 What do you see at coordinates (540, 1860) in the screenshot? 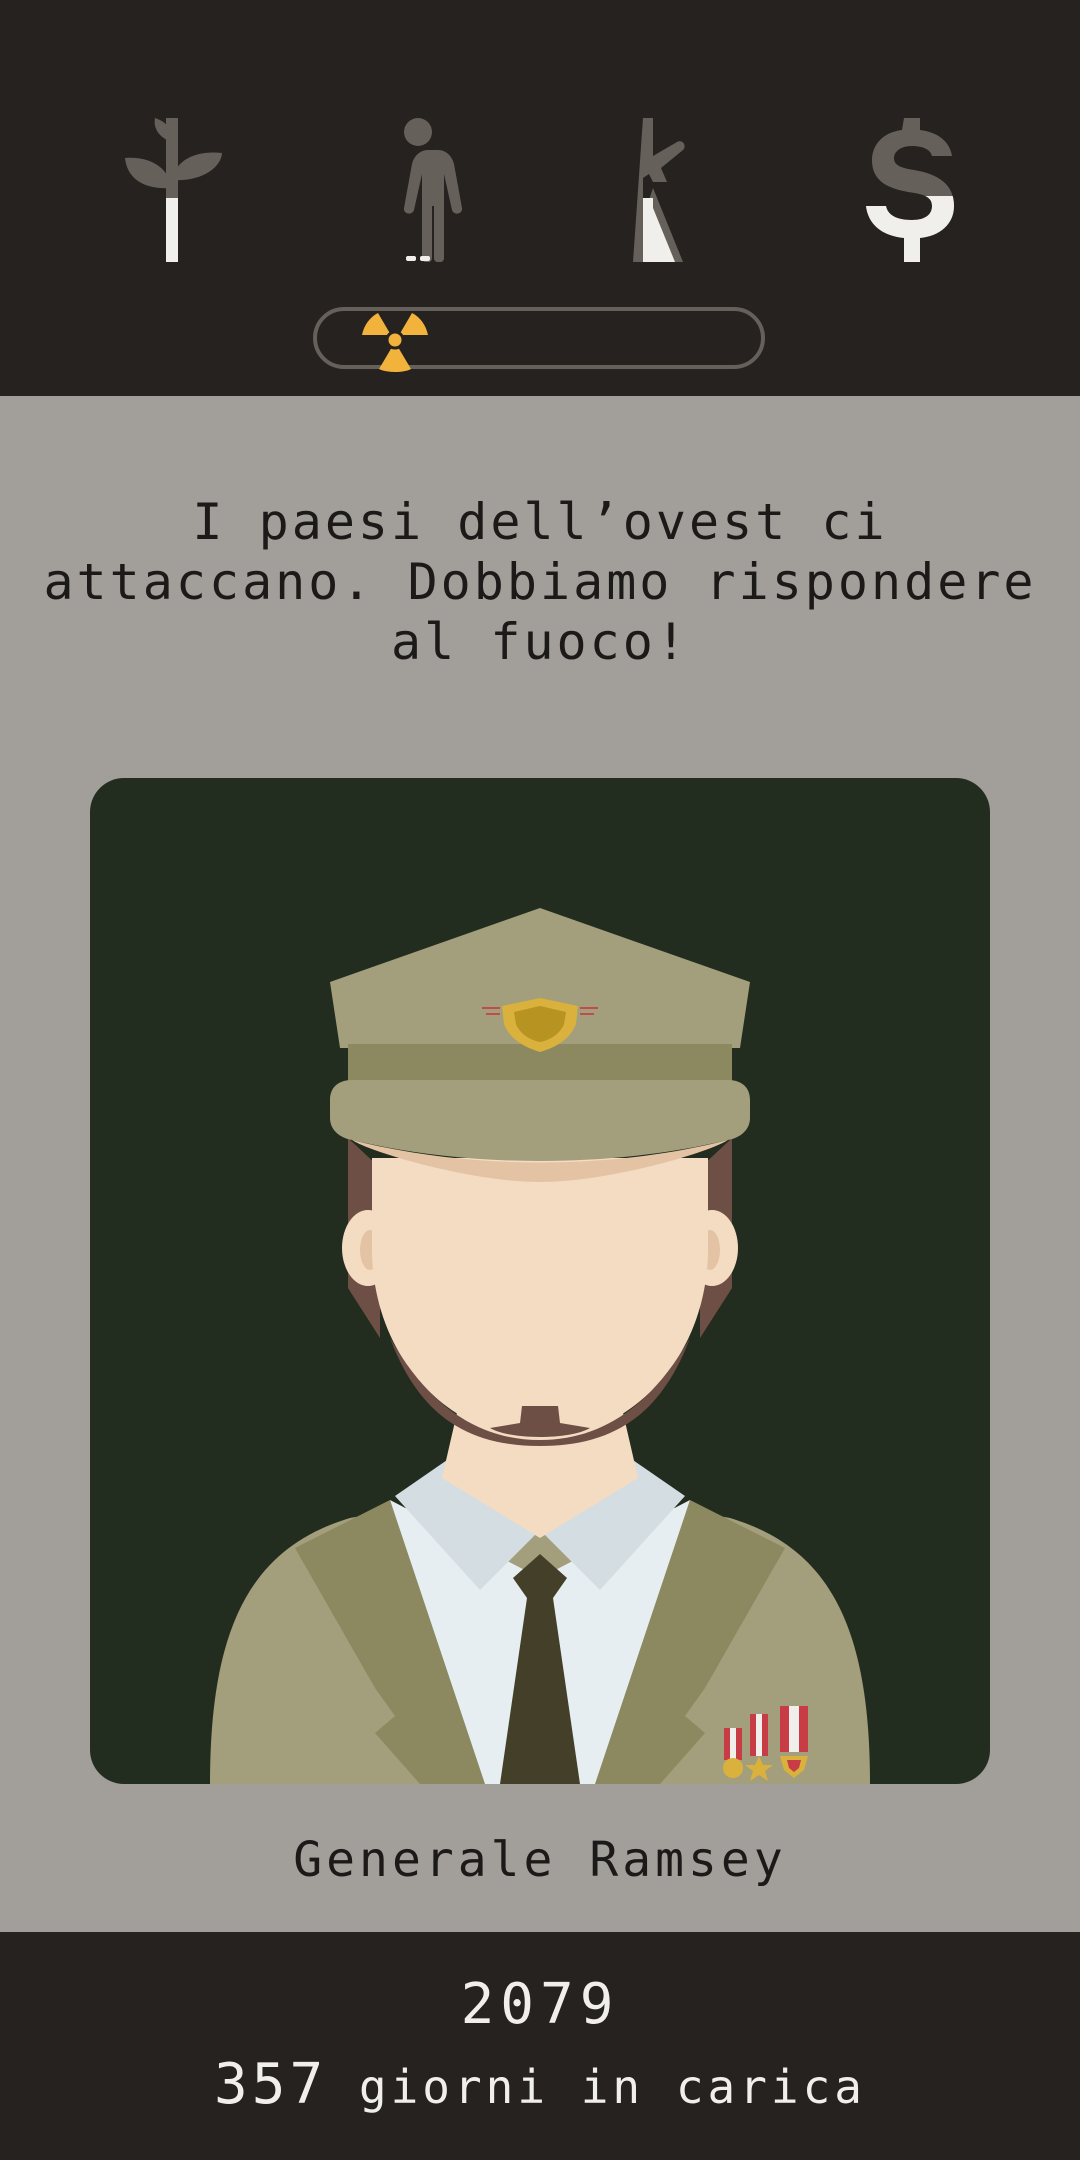
I see `character-name: Generale Ramsey` at bounding box center [540, 1860].